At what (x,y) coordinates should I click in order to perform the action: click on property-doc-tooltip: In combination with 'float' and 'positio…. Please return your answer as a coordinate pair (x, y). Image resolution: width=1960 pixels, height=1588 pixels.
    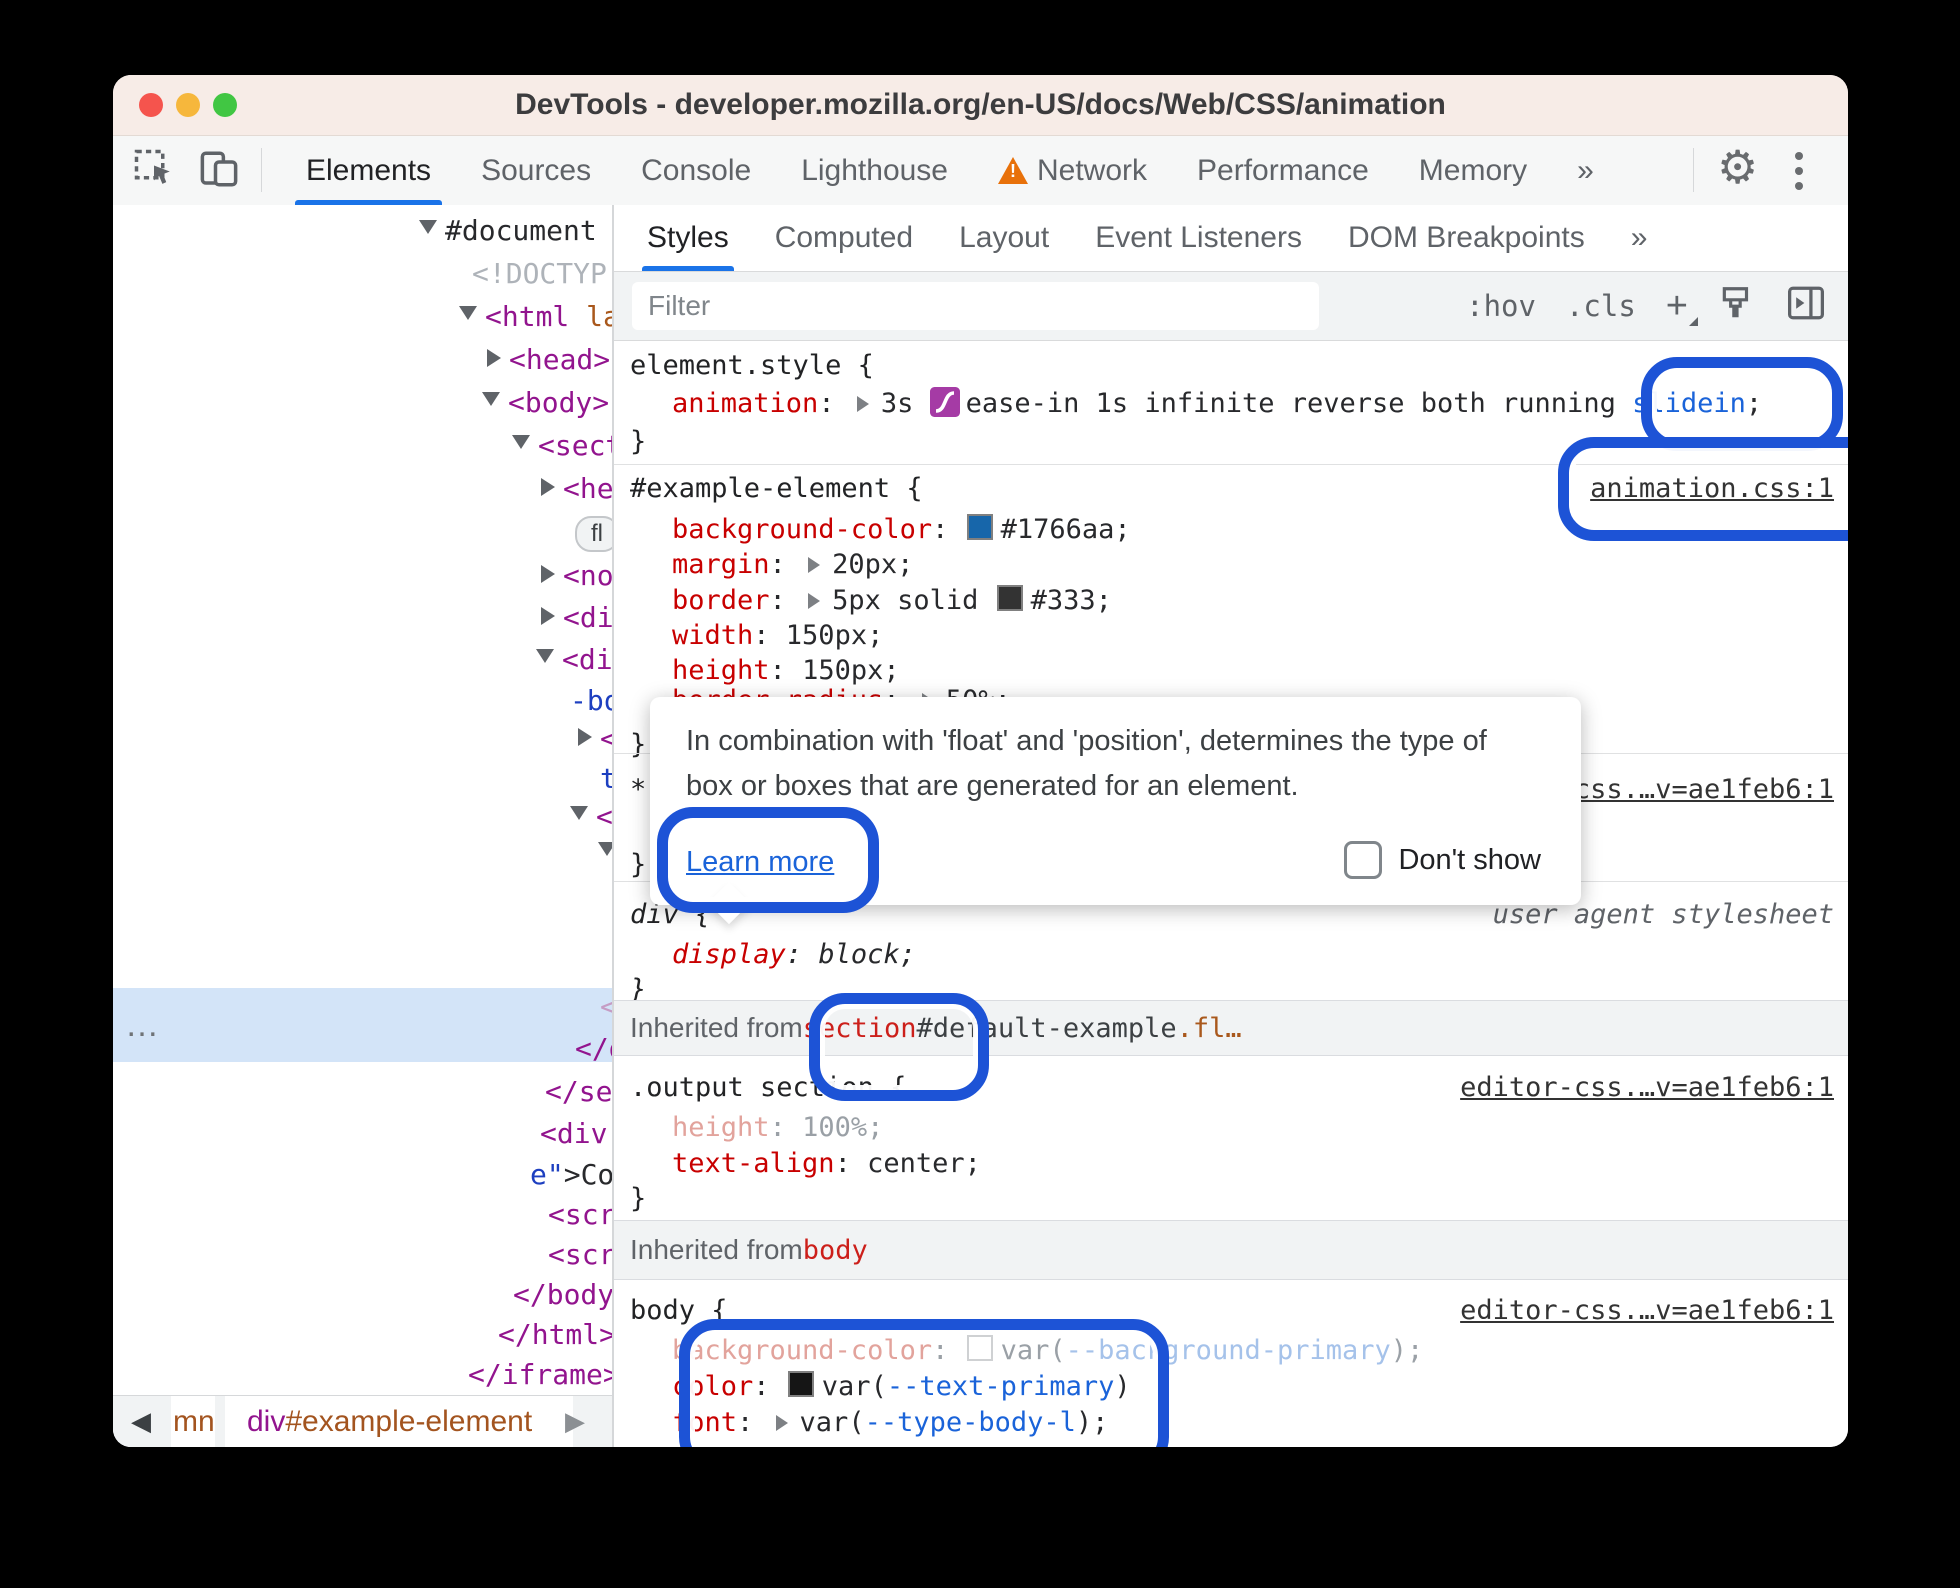
    Looking at the image, I should click on (1115, 811).